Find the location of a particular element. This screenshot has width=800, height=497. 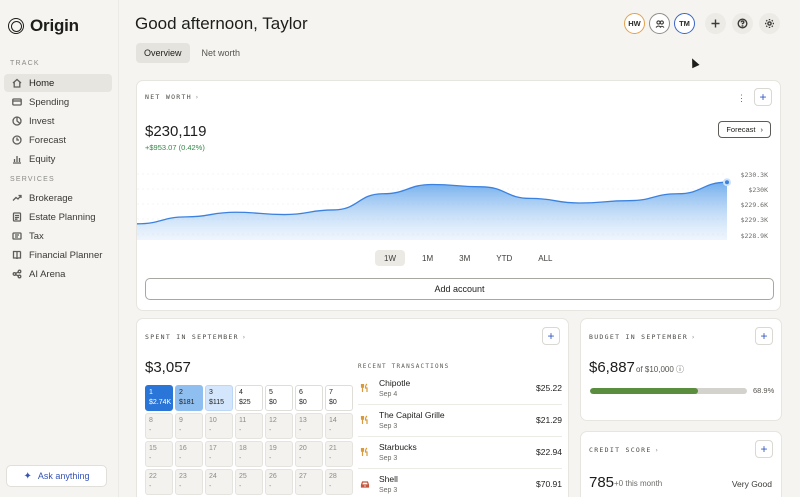

calendar-day: 18 - is located at coordinates (249, 454).